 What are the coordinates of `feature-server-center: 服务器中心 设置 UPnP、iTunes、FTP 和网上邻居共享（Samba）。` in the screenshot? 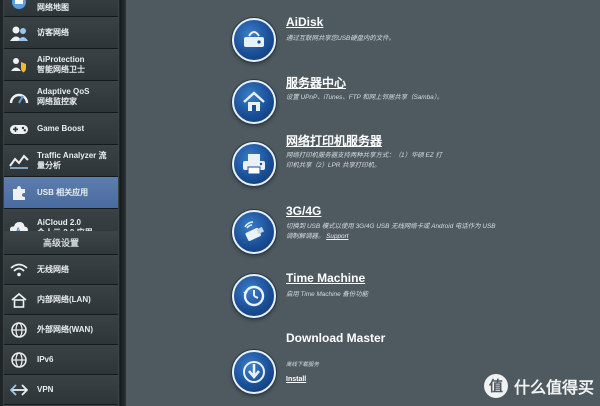 It's located at (412, 100).